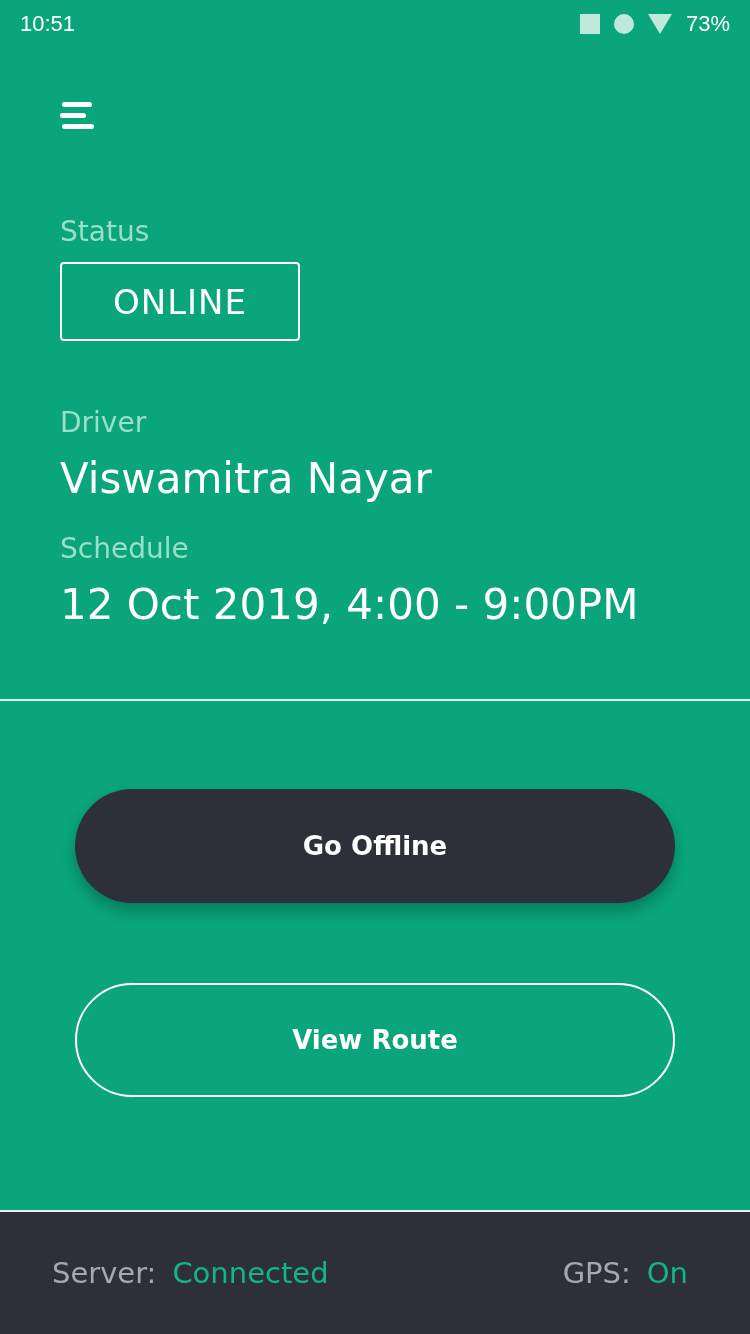 The width and height of the screenshot is (750, 1334). Describe the element at coordinates (349, 605) in the screenshot. I see `schedule-value: 12 Oct 2019, 4:00 - 9:00PM` at that location.